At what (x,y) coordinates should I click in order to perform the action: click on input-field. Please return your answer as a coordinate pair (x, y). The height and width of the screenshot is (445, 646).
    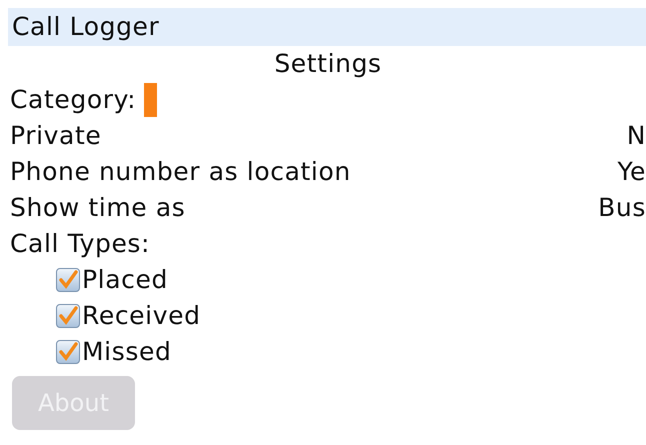
    Looking at the image, I should click on (151, 100).